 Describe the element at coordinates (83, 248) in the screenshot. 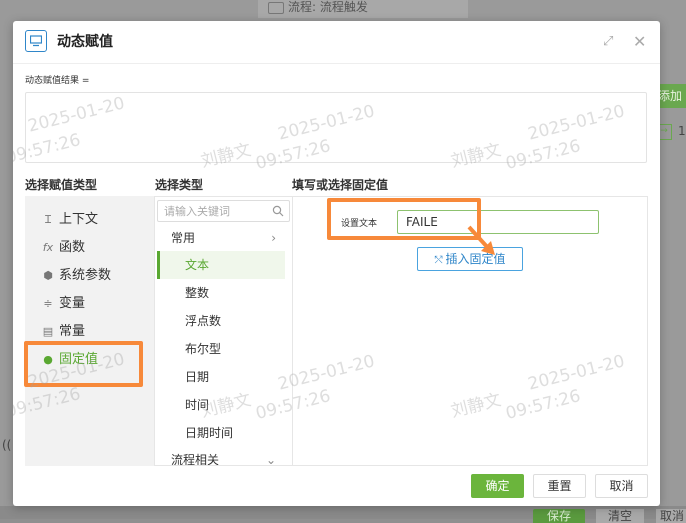

I see `assign-type-function: fx 函数` at that location.